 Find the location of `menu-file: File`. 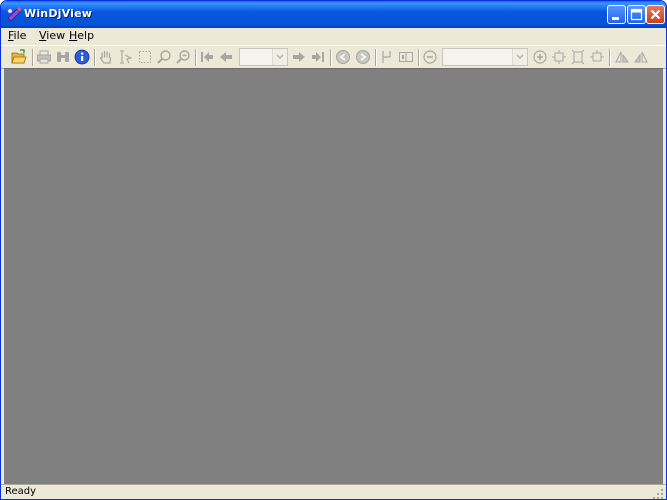

menu-file: File is located at coordinates (17, 35).